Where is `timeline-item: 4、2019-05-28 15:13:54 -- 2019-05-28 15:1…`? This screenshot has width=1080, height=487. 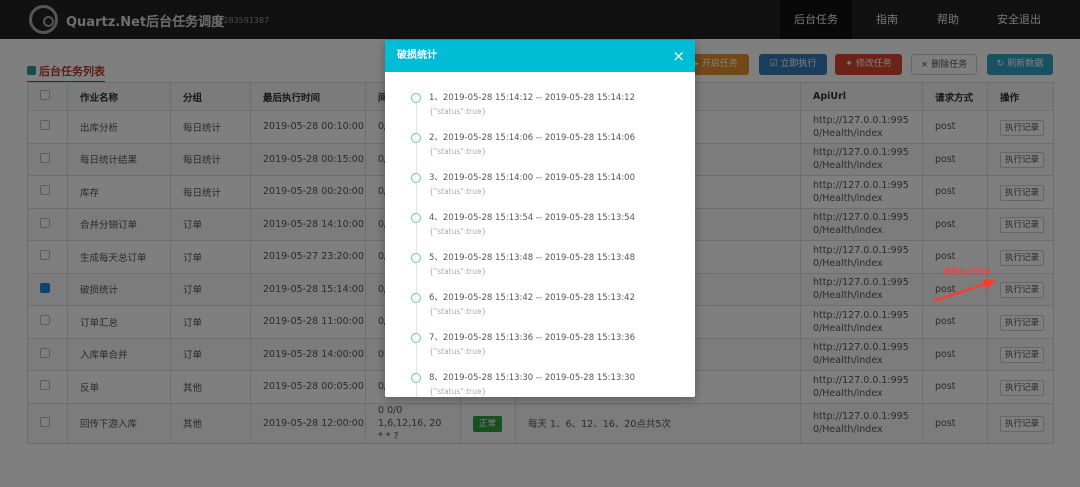 timeline-item: 4、2019-05-28 15:13:54 -- 2019-05-28 15:1… is located at coordinates (523, 233).